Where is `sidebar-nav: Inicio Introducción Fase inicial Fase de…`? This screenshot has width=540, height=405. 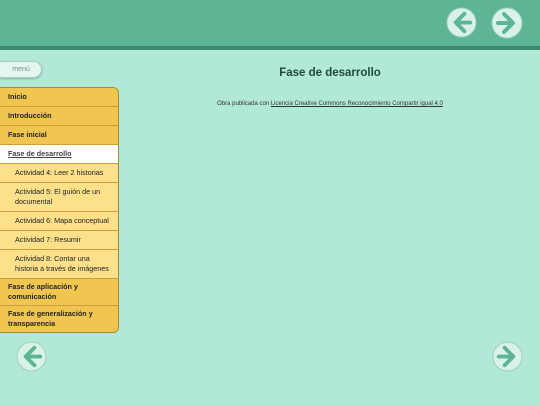
sidebar-nav: Inicio Introducción Fase inicial Fase de… is located at coordinates (59, 210).